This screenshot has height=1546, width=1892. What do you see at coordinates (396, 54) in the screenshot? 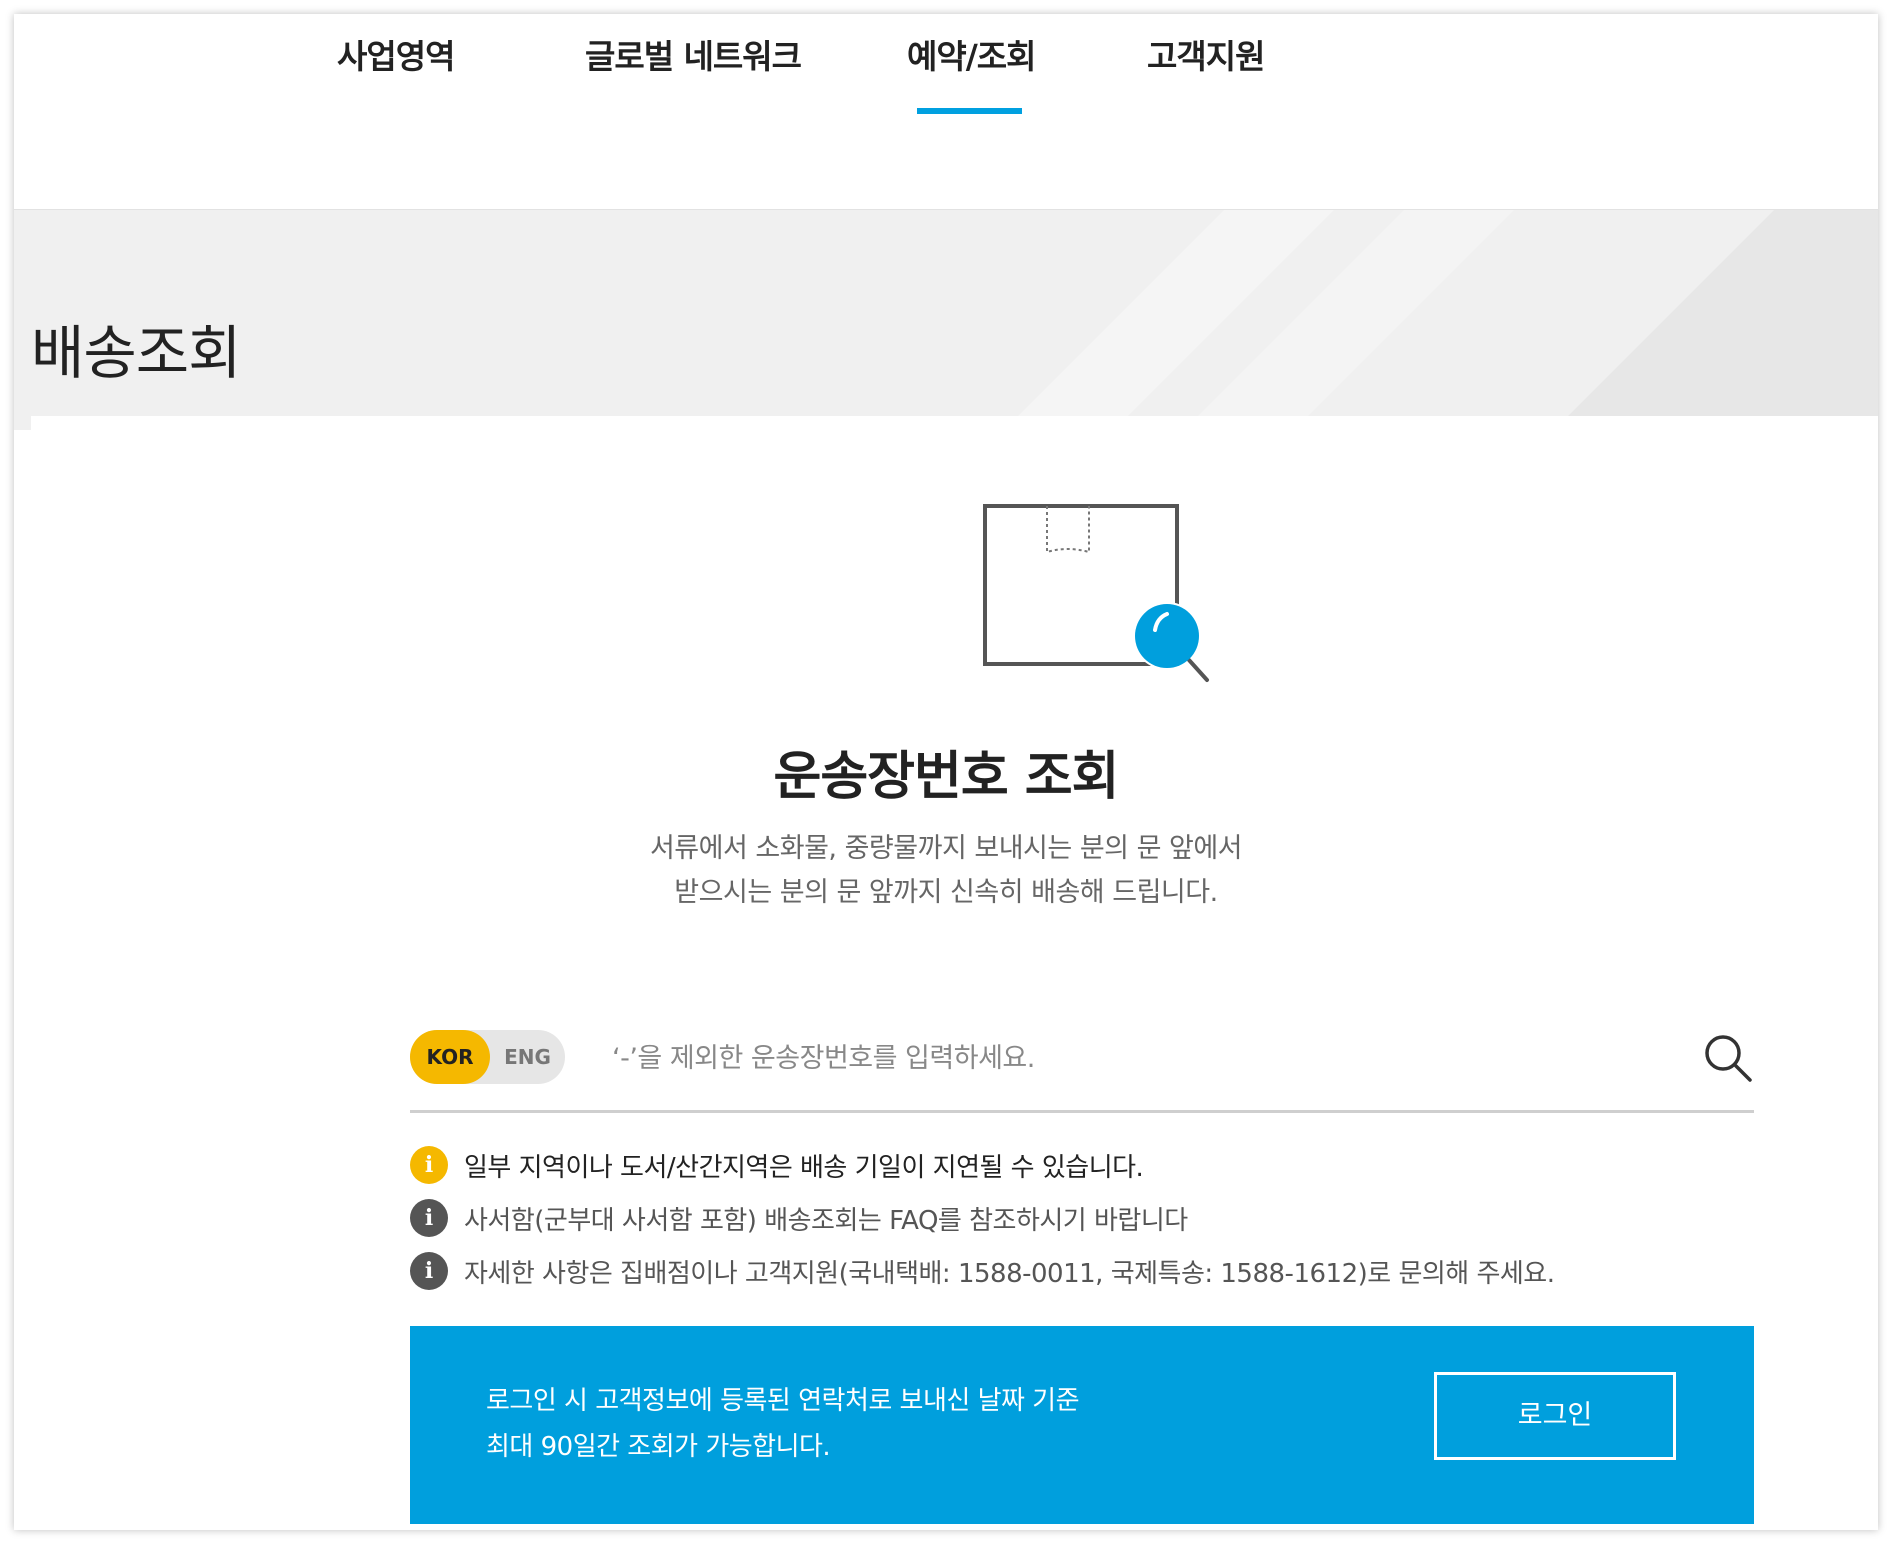
I see `nav-item-business: 사업영역` at bounding box center [396, 54].